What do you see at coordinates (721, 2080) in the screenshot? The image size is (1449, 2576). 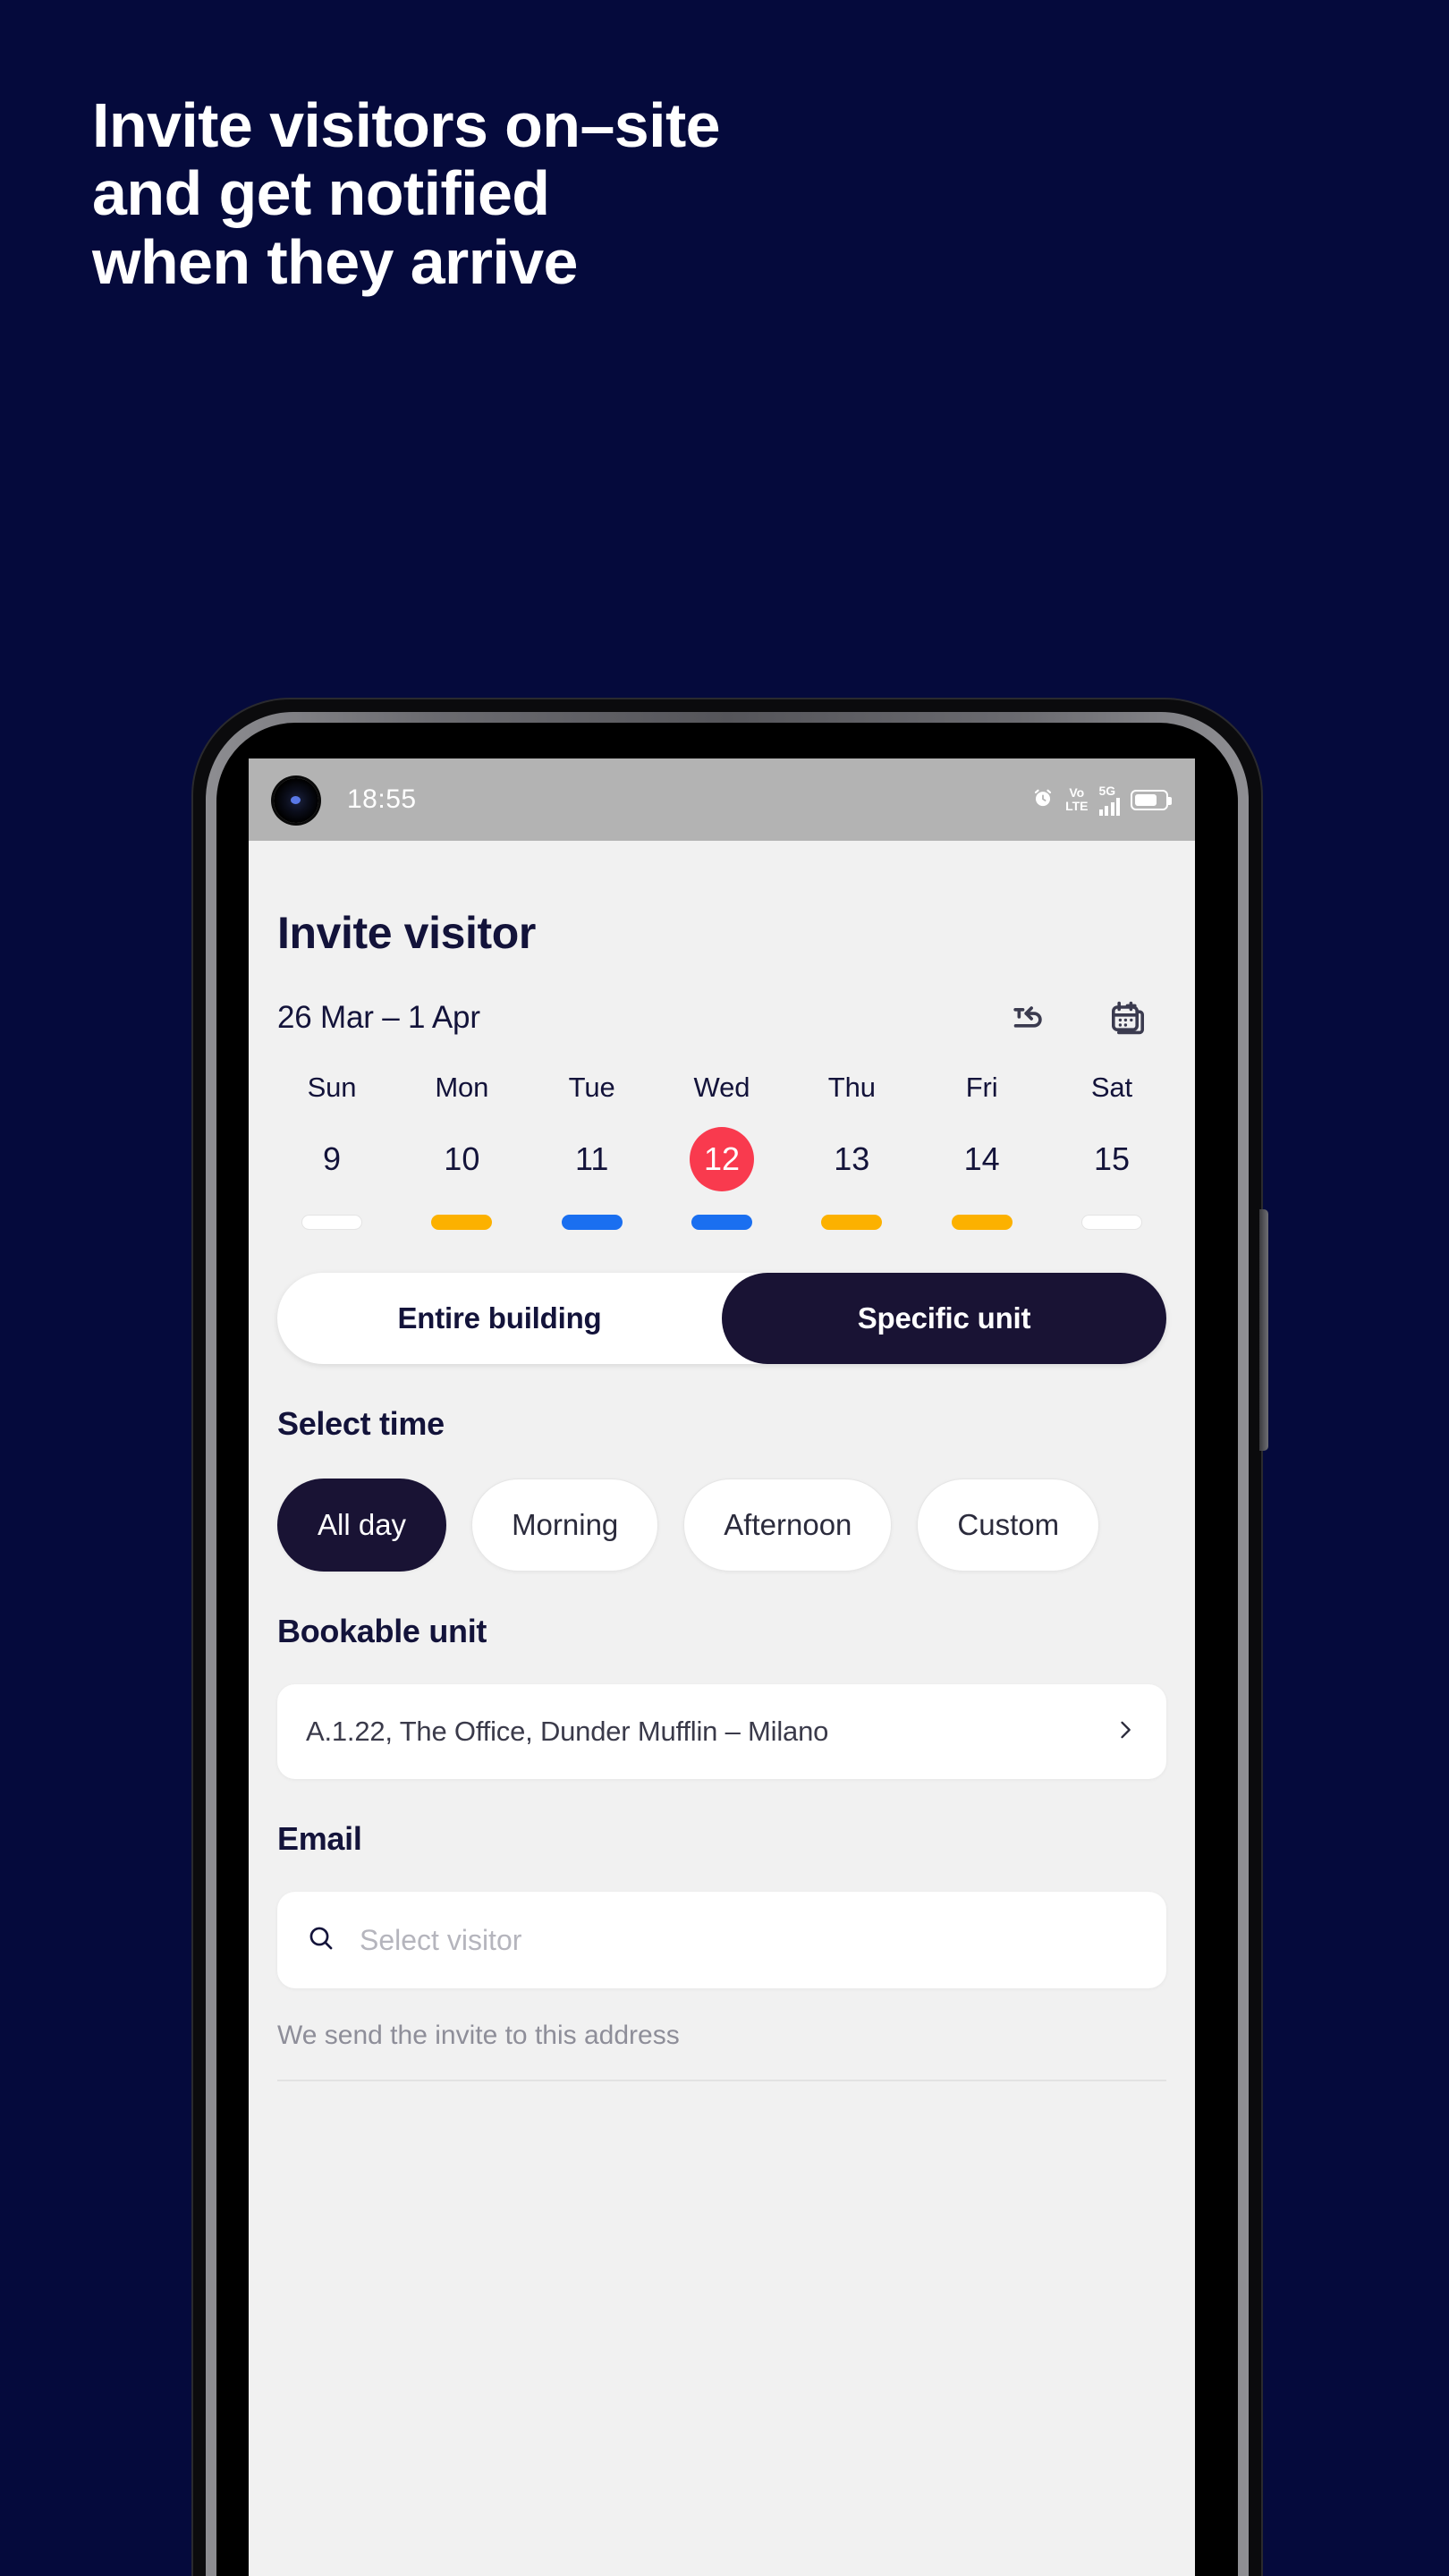 I see `section-divider` at bounding box center [721, 2080].